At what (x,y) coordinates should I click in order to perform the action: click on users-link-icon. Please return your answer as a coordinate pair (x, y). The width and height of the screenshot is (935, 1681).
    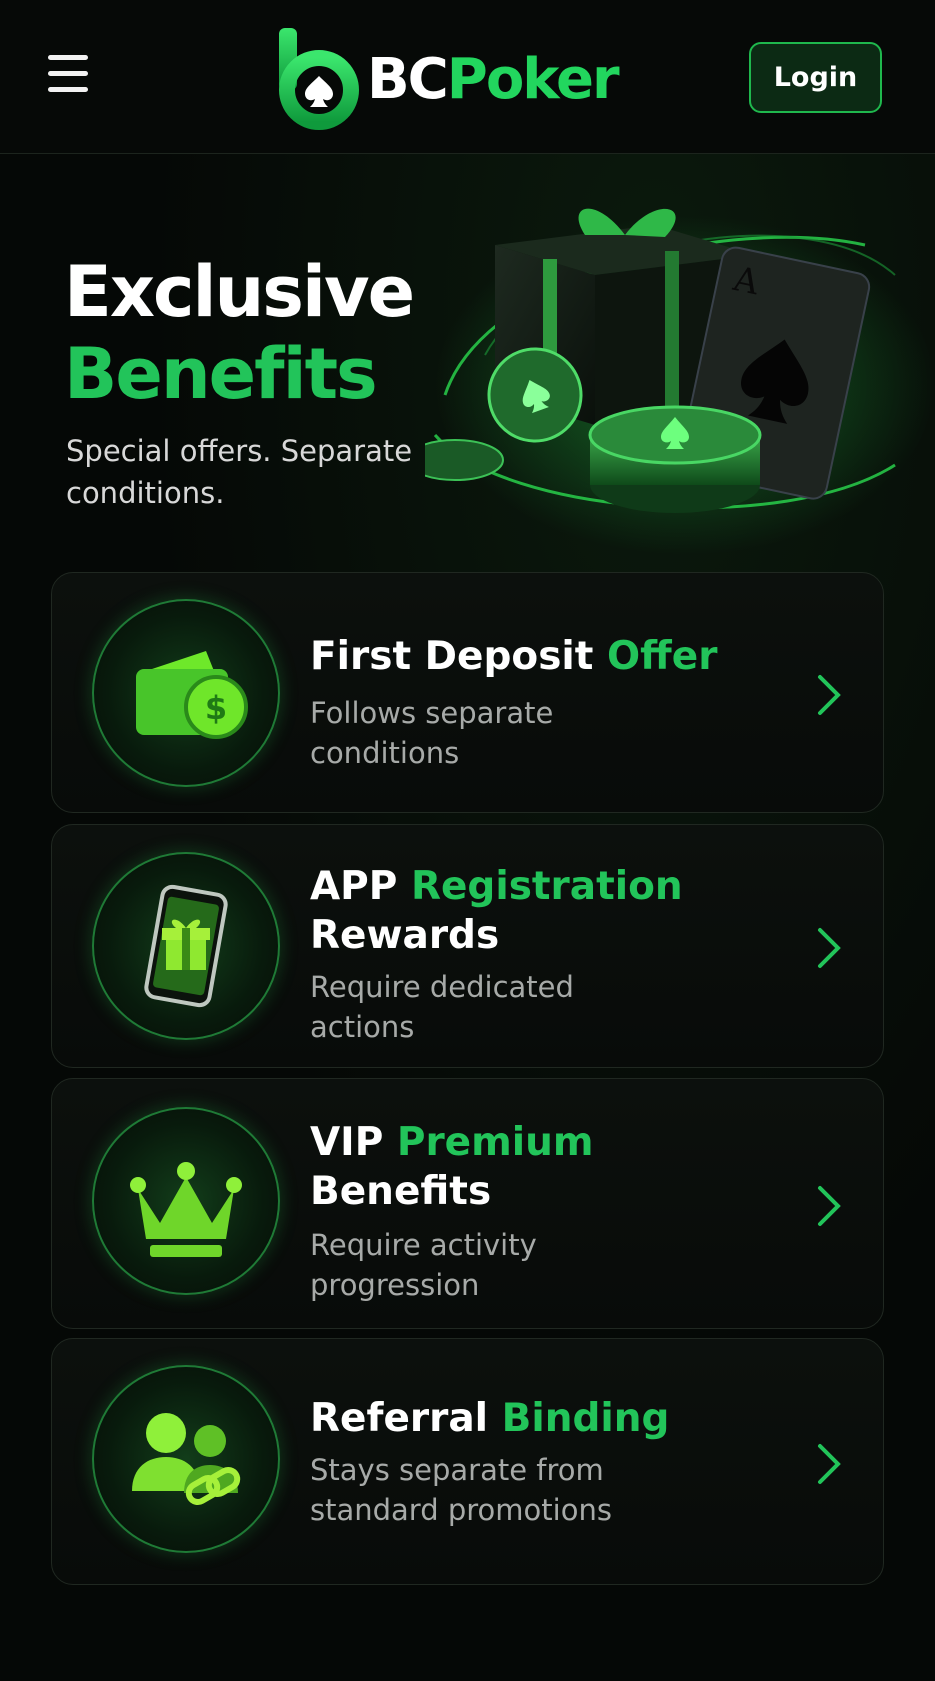
    Looking at the image, I should click on (186, 1459).